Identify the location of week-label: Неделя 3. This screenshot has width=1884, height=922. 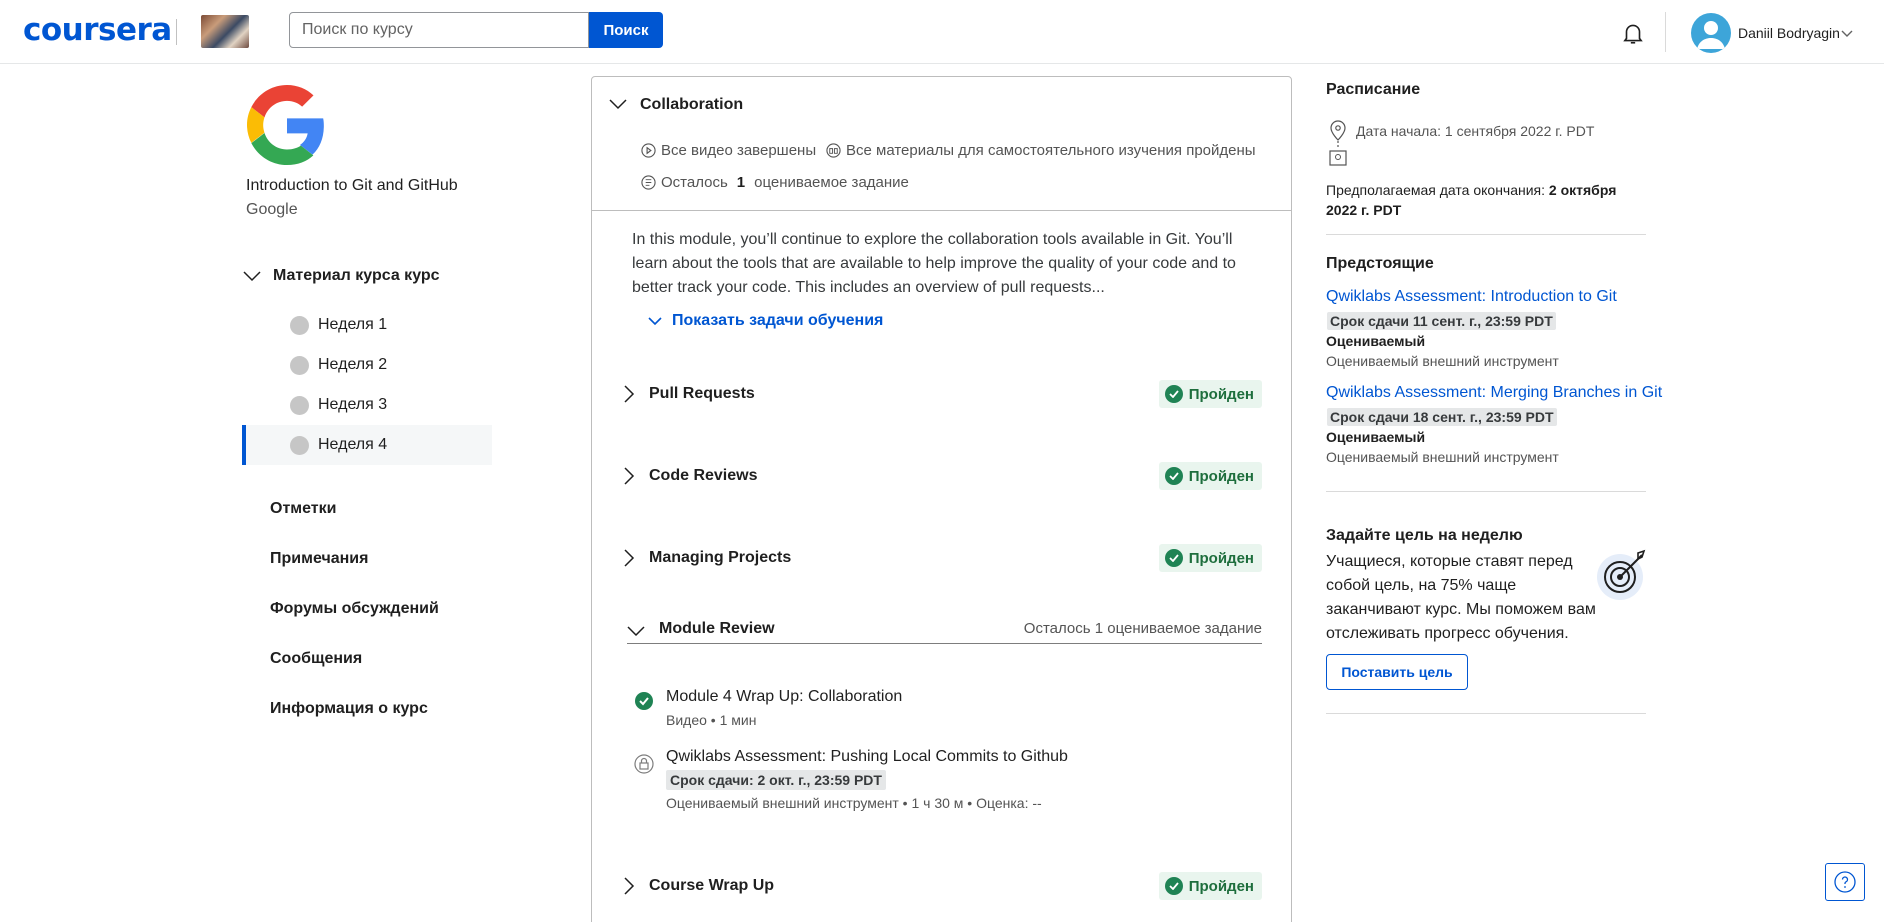
(353, 404).